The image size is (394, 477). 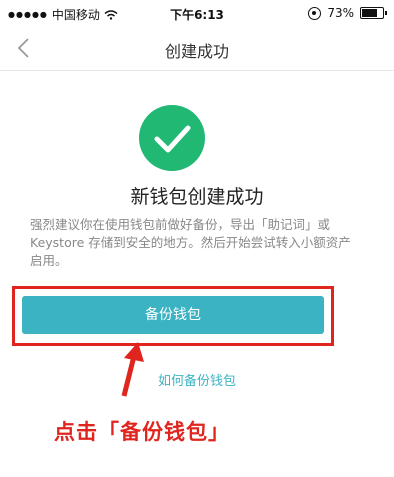 What do you see at coordinates (373, 13) in the screenshot?
I see `battery-icon` at bounding box center [373, 13].